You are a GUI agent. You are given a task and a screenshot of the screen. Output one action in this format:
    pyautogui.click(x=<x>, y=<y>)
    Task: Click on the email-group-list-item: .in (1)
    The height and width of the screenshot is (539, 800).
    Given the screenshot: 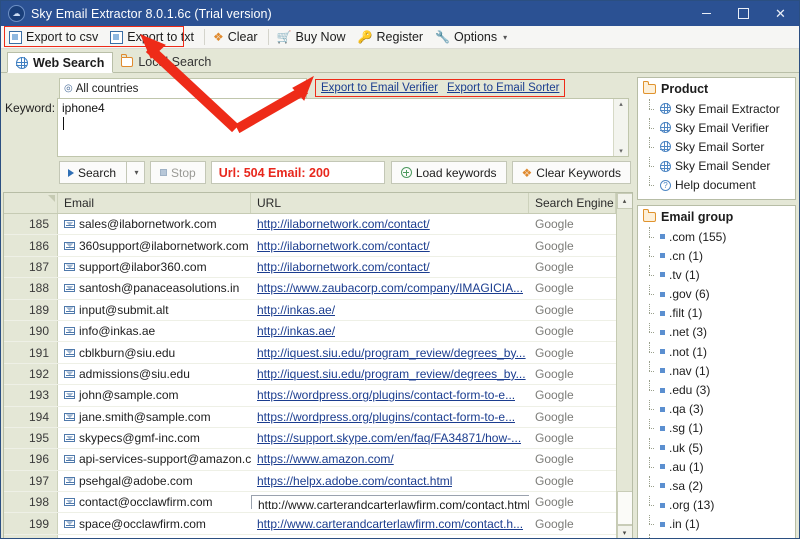 What is the action you would take?
    pyautogui.click(x=717, y=524)
    